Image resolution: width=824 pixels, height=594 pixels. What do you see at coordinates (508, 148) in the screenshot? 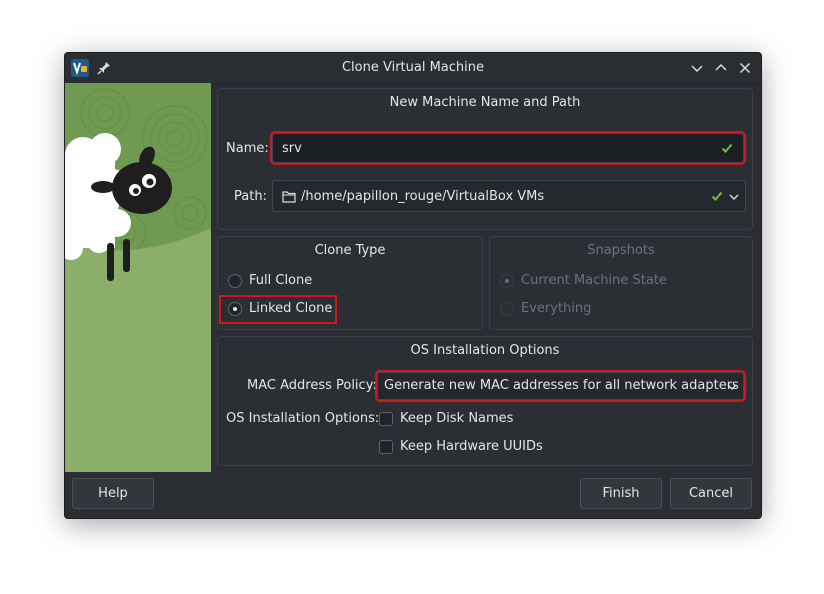
I see `name-field: srv` at bounding box center [508, 148].